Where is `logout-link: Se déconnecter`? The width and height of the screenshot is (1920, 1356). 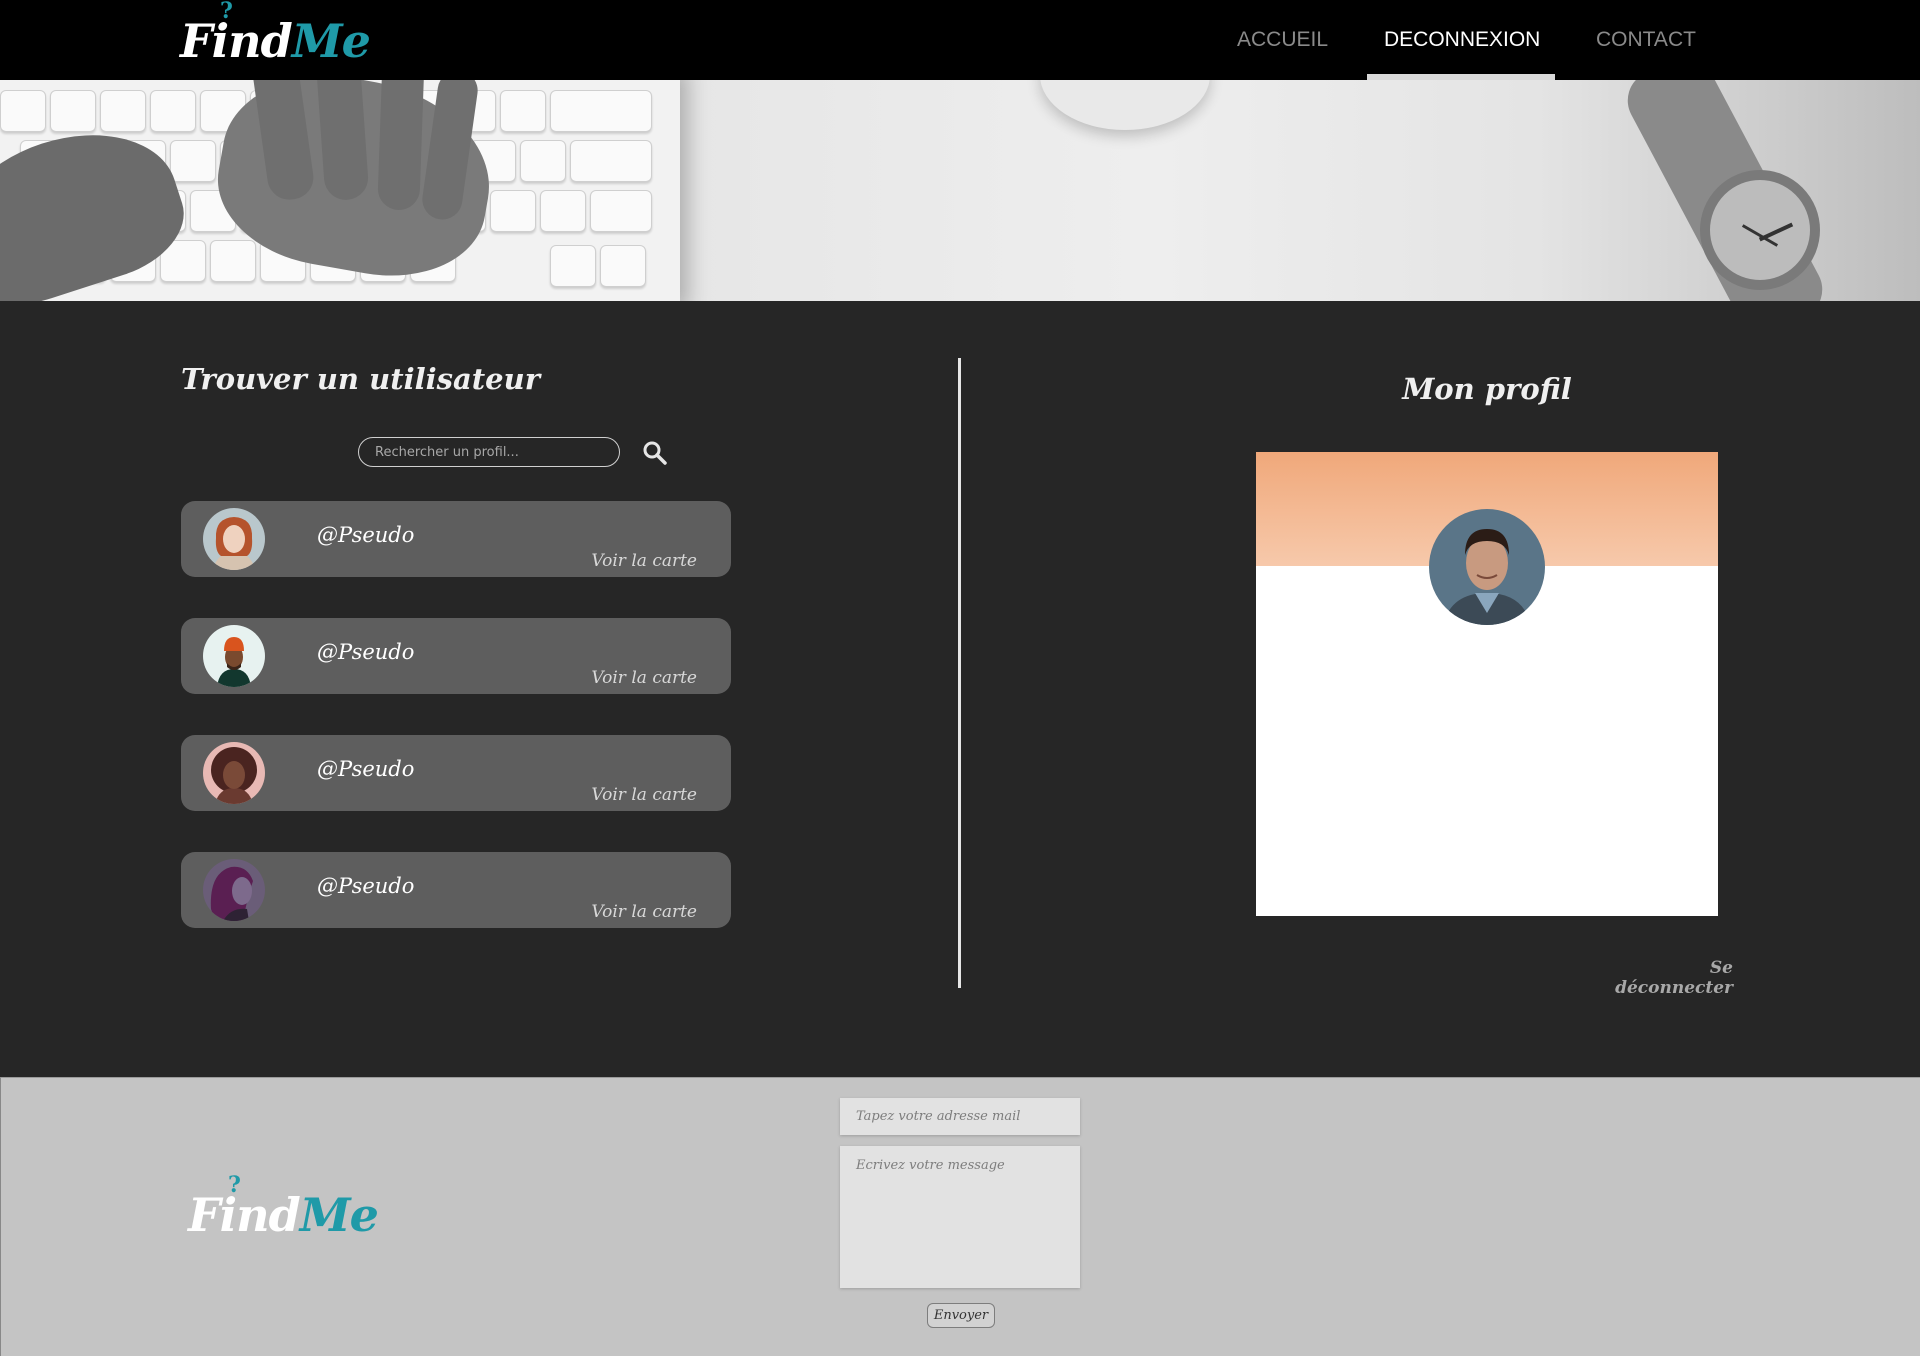 logout-link: Se déconnecter is located at coordinates (1666, 978).